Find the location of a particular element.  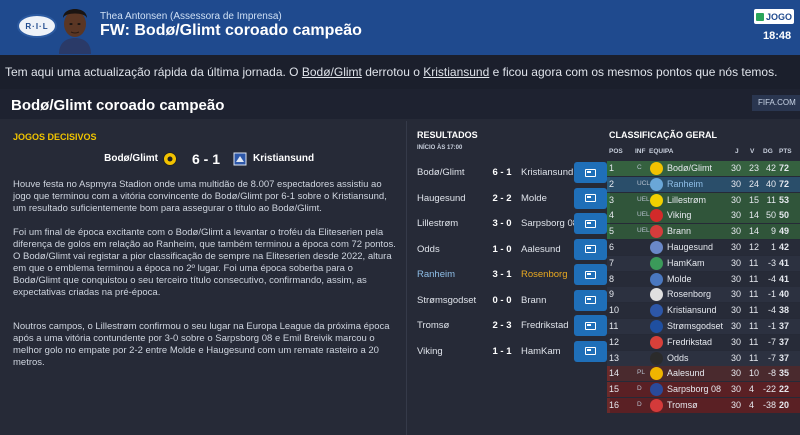

table-wins: 24 is located at coordinates (754, 183).